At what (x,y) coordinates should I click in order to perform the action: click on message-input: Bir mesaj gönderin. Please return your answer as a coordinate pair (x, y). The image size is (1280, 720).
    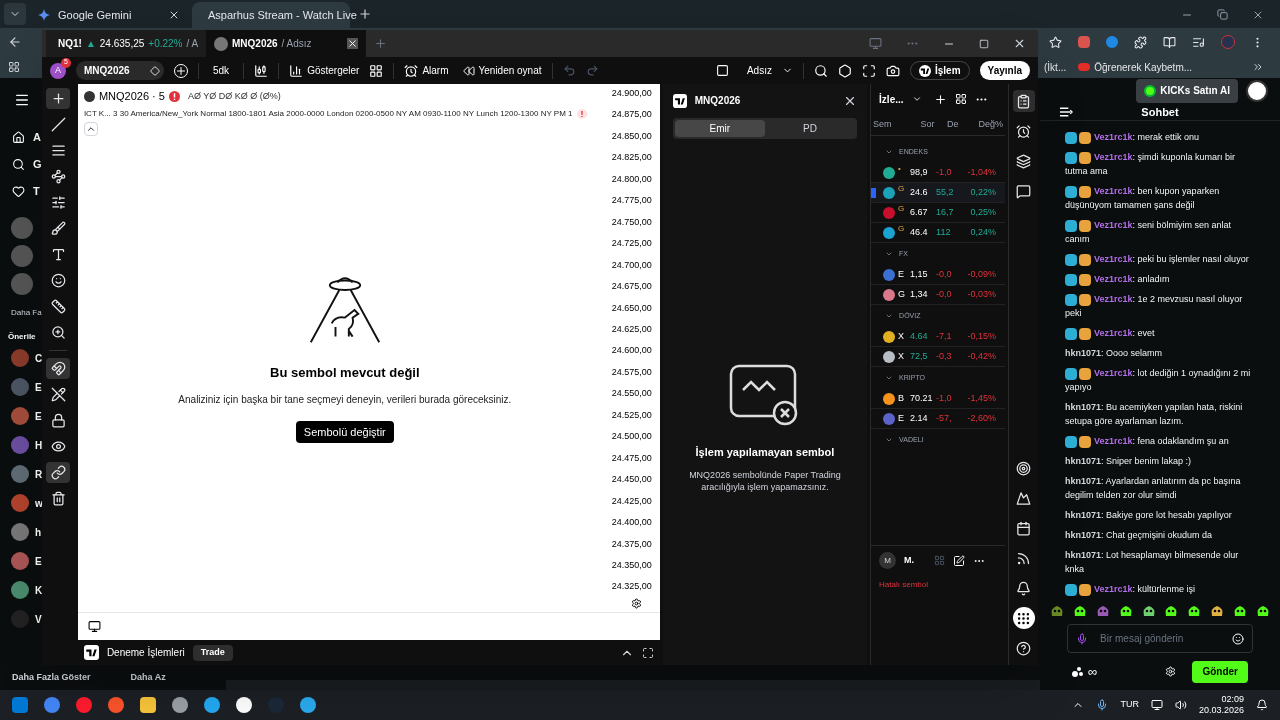
    Looking at the image, I should click on (1160, 638).